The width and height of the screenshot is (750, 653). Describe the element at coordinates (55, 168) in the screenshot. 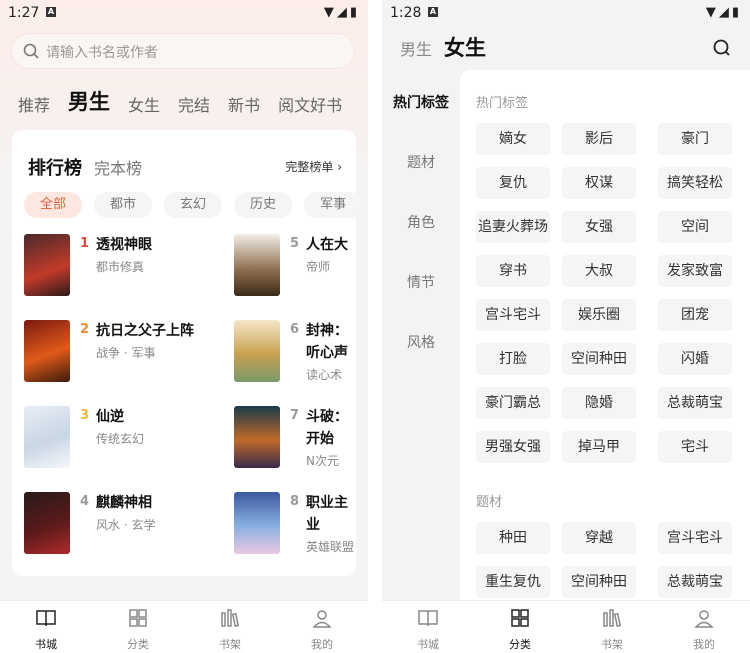

I see `ranking-title: 排行榜` at that location.